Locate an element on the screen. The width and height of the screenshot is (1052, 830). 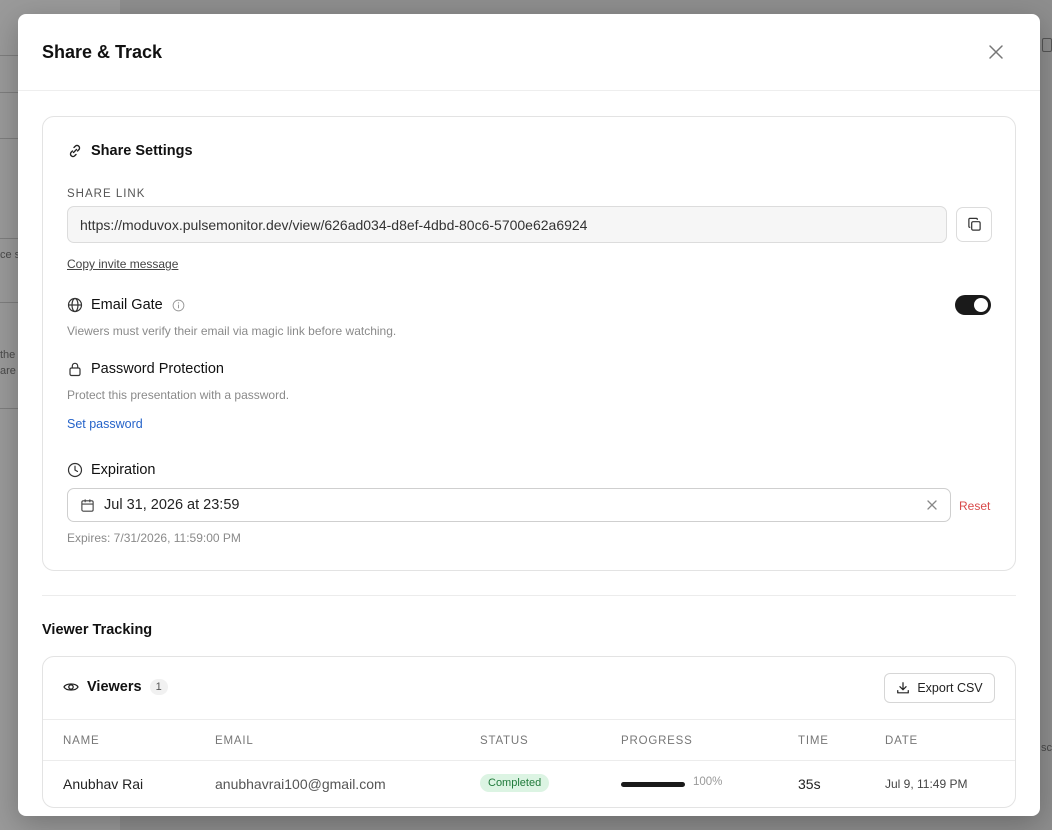
eye-icon is located at coordinates (71, 687).